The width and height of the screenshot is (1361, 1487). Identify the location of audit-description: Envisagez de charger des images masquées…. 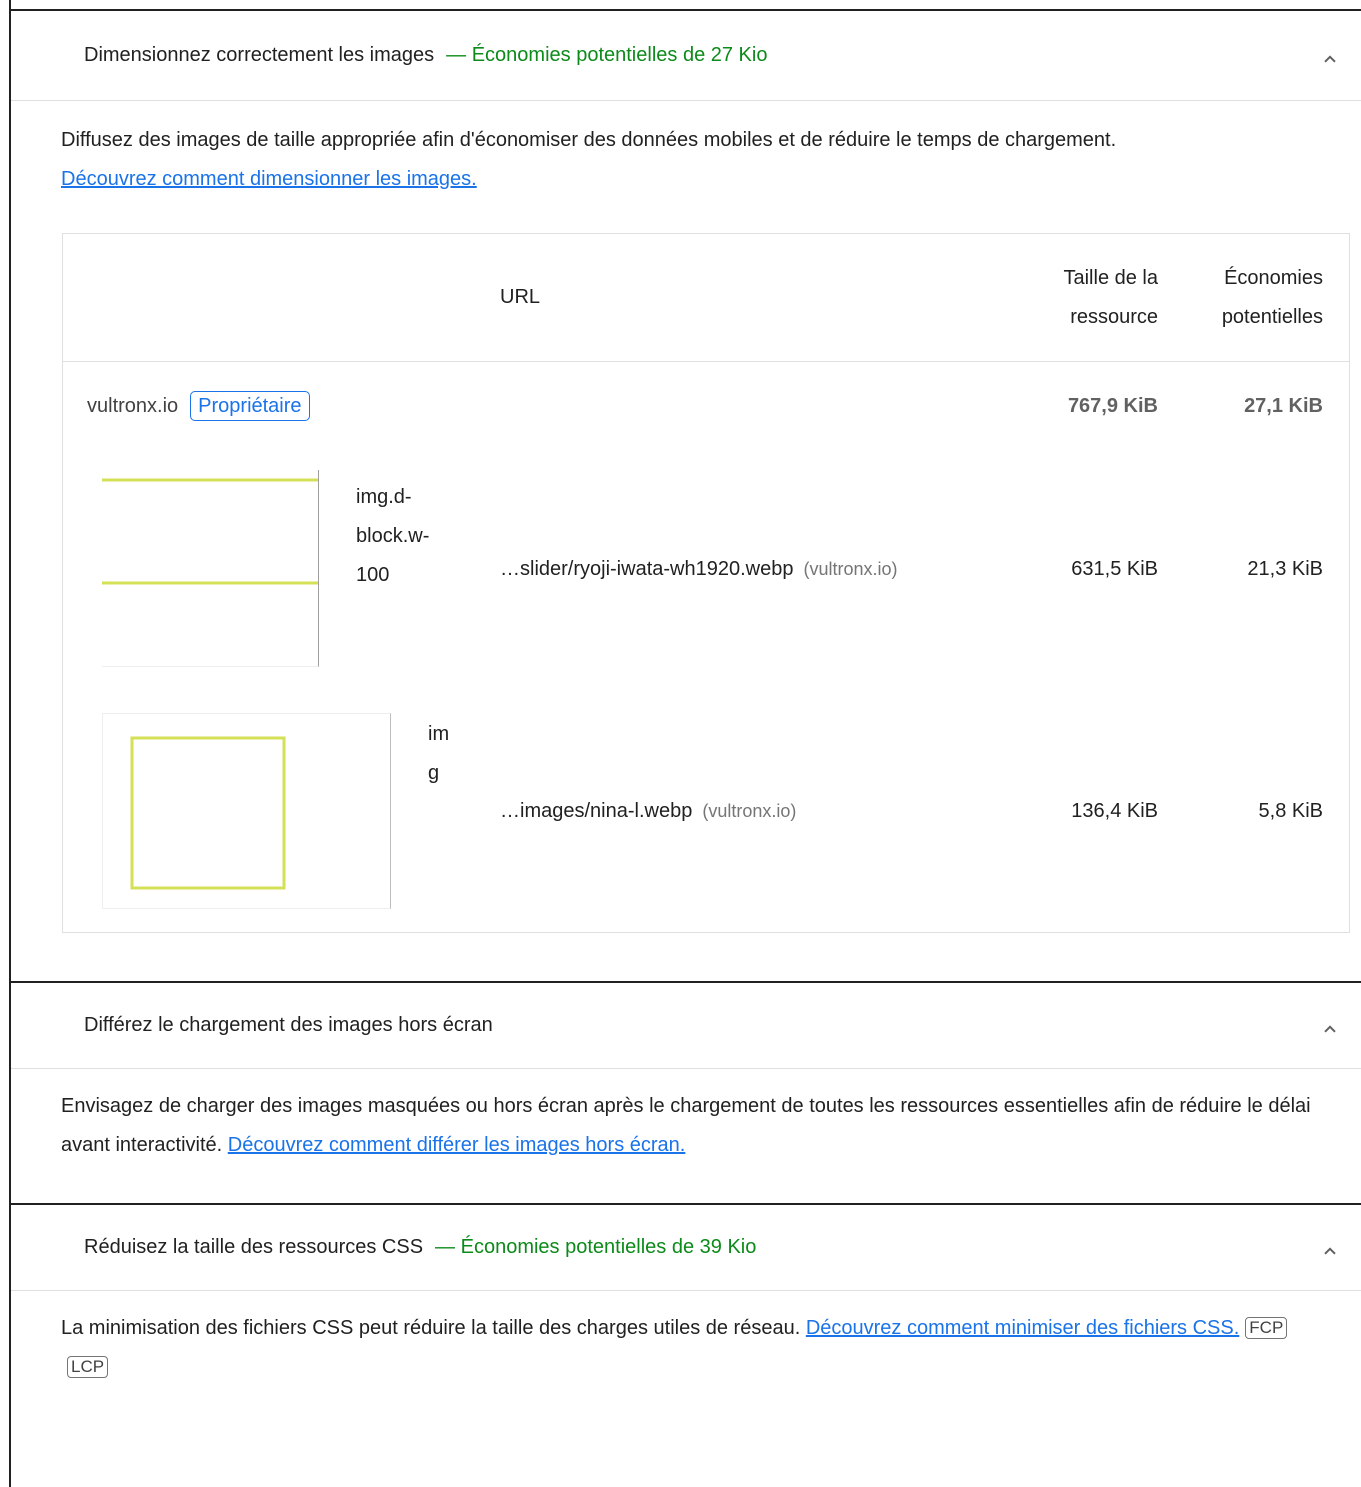
(686, 1117).